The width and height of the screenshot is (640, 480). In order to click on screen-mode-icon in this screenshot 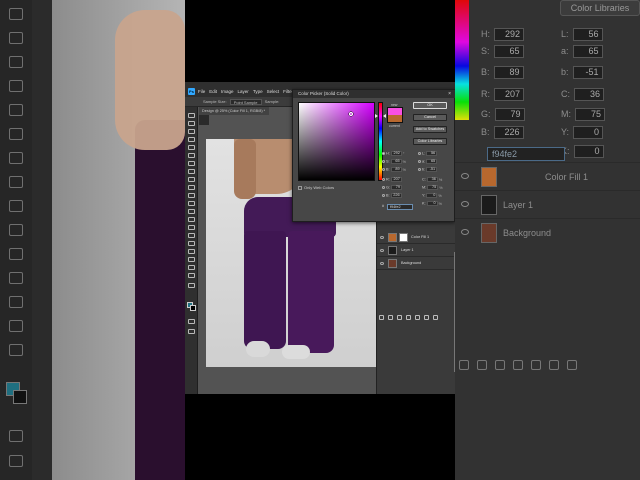, I will do `click(191, 331)`.